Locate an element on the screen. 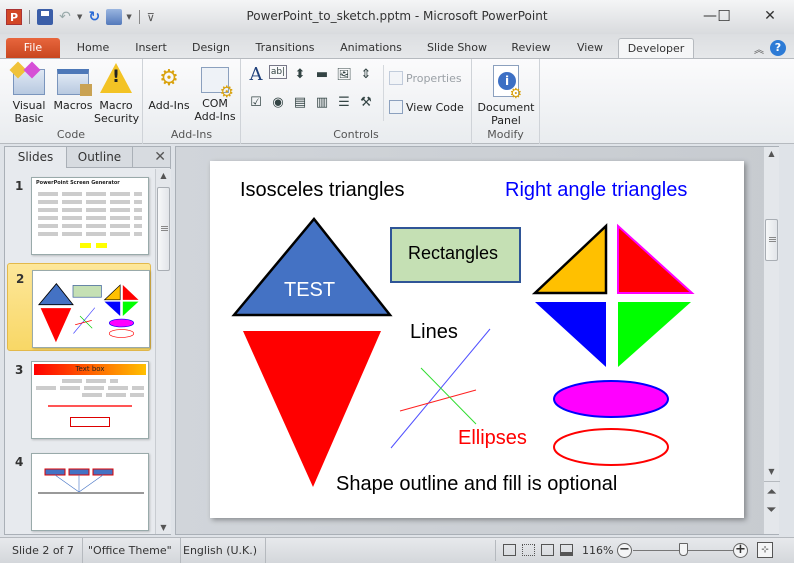 The width and height of the screenshot is (794, 563). document-panel-label: Document is located at coordinates (506, 107).